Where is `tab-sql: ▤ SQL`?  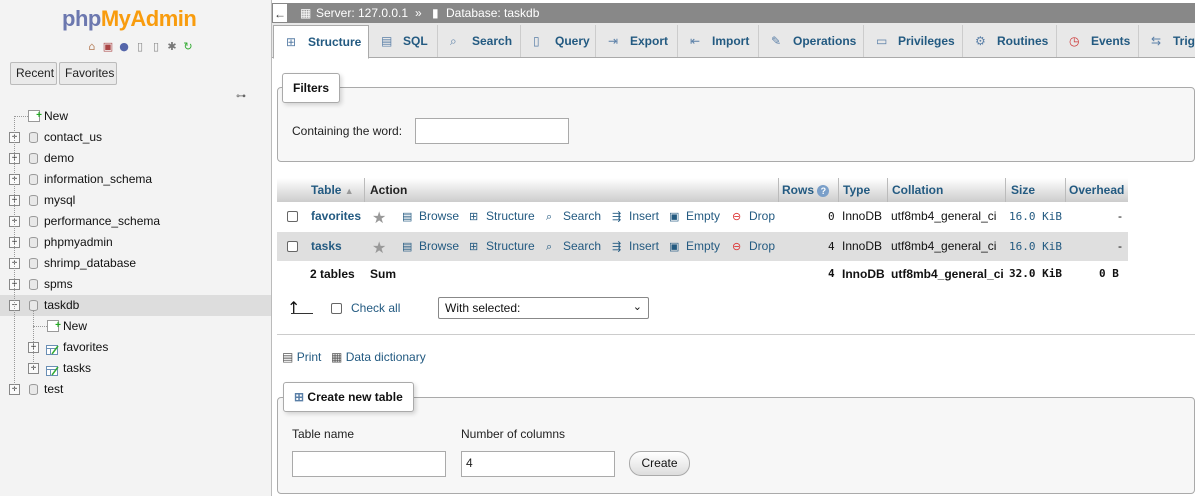 tab-sql: ▤ SQL is located at coordinates (403, 41).